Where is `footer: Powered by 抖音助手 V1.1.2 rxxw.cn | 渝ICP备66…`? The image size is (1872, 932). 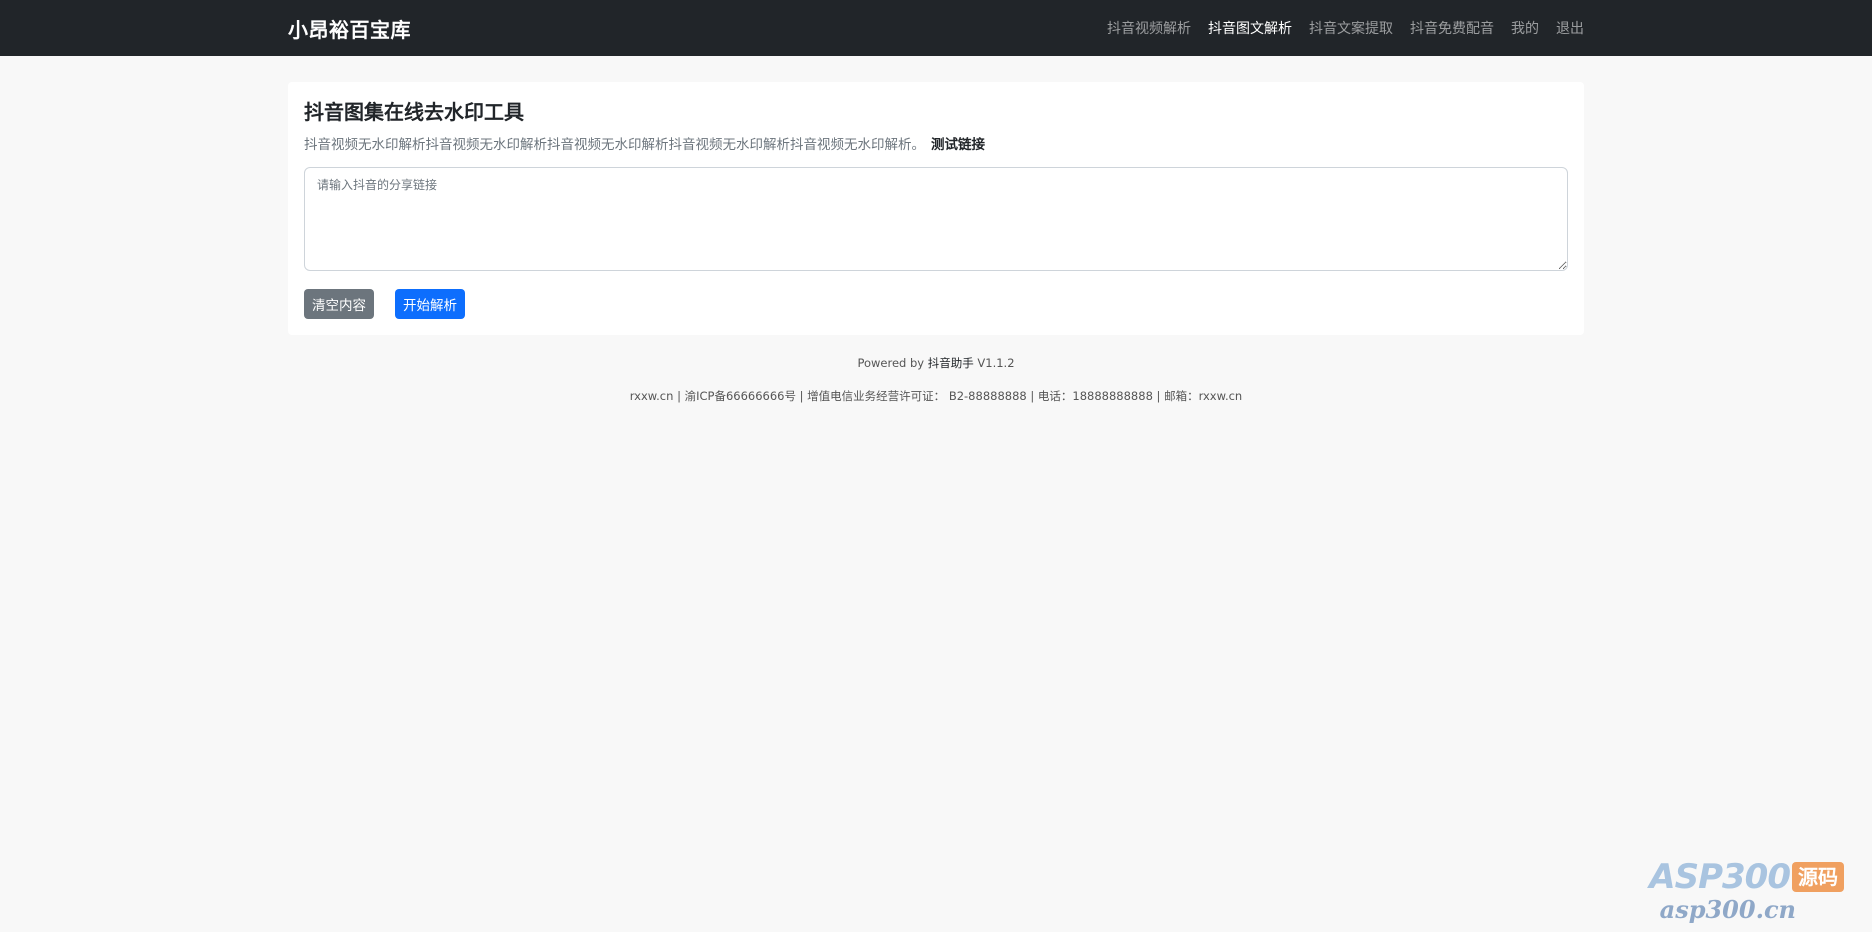 footer: Powered by 抖音助手 V1.1.2 rxxw.cn | 渝ICP备66… is located at coordinates (936, 379).